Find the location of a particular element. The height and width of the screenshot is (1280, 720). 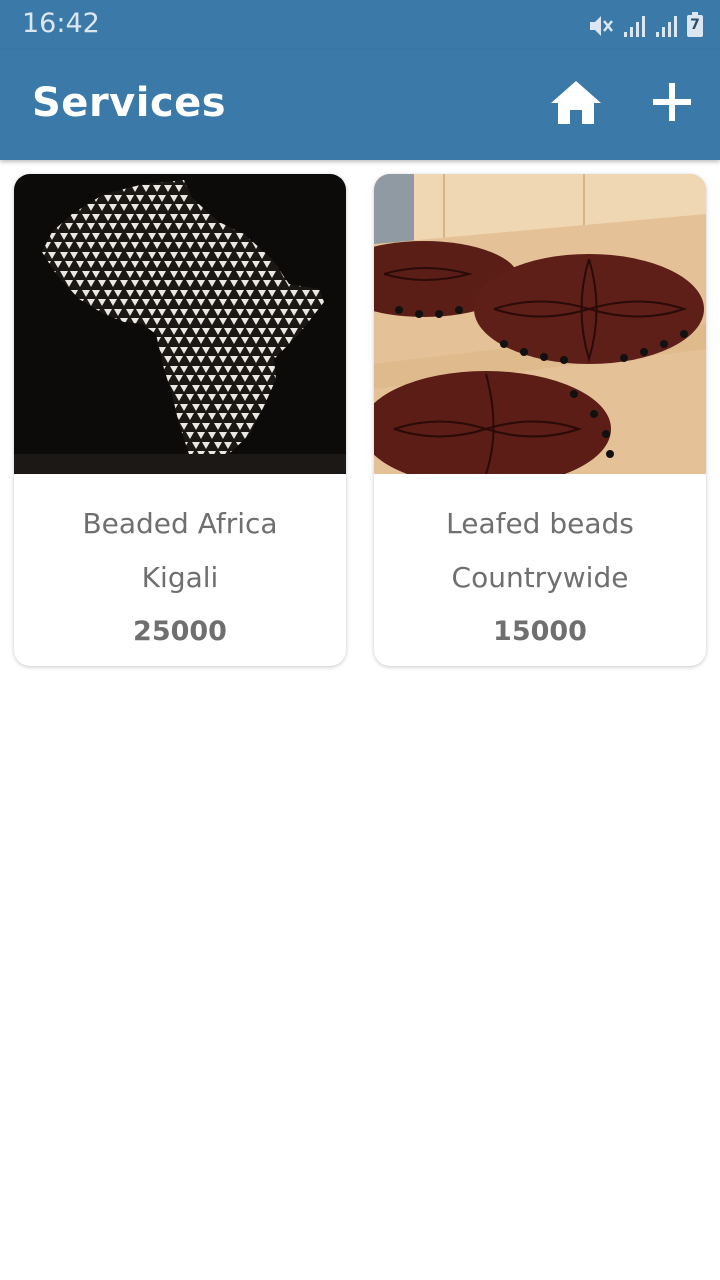

status-bar: 16:42 7 is located at coordinates (360, 25).